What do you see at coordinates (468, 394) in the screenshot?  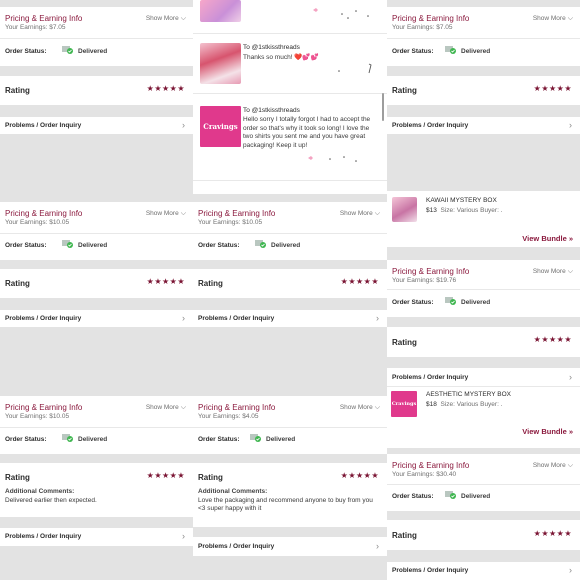 I see `product-name: AESTHETIC MYSTERY BOX` at bounding box center [468, 394].